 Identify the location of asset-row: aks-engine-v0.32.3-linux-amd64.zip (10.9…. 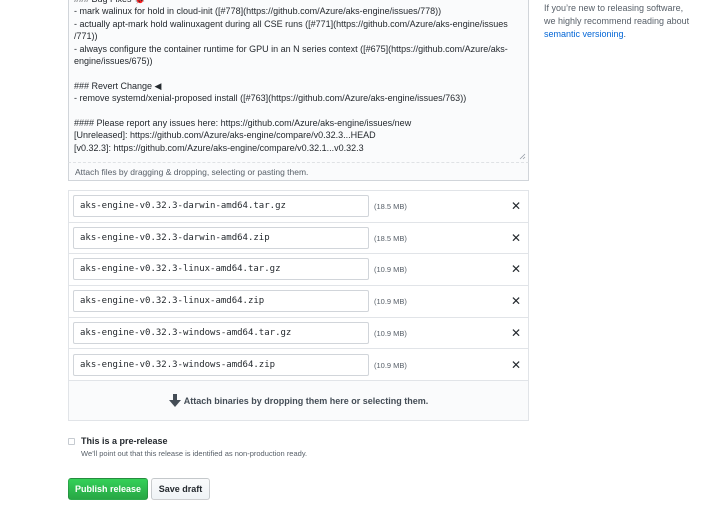
(298, 302).